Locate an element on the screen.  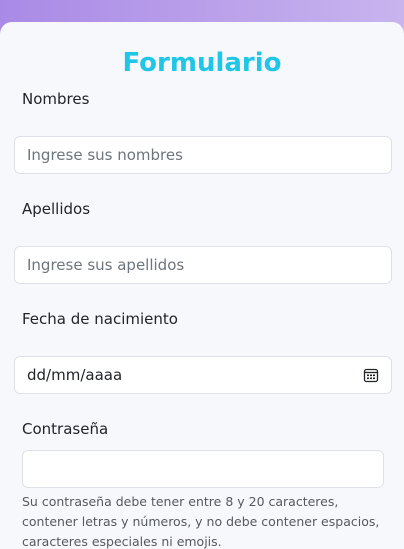
apellidos-placeholder: Ingrese sus apellidos is located at coordinates (106, 265).